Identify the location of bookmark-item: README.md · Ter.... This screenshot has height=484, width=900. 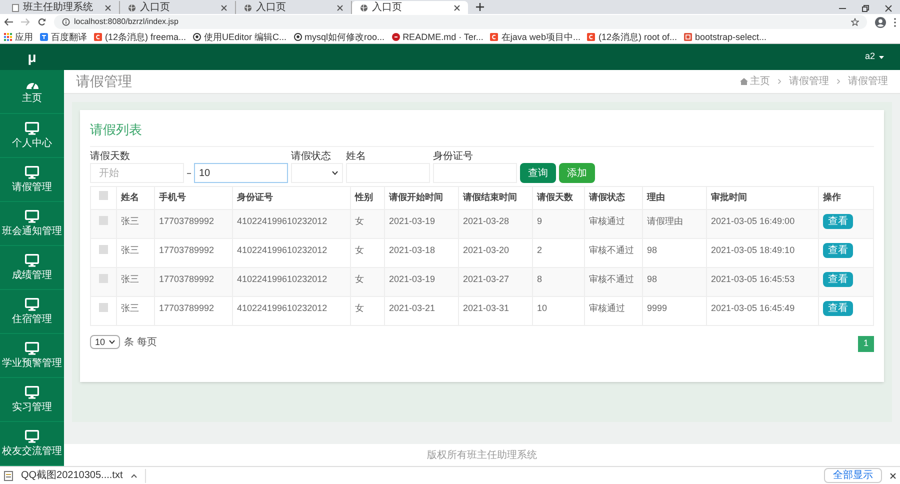
(438, 37).